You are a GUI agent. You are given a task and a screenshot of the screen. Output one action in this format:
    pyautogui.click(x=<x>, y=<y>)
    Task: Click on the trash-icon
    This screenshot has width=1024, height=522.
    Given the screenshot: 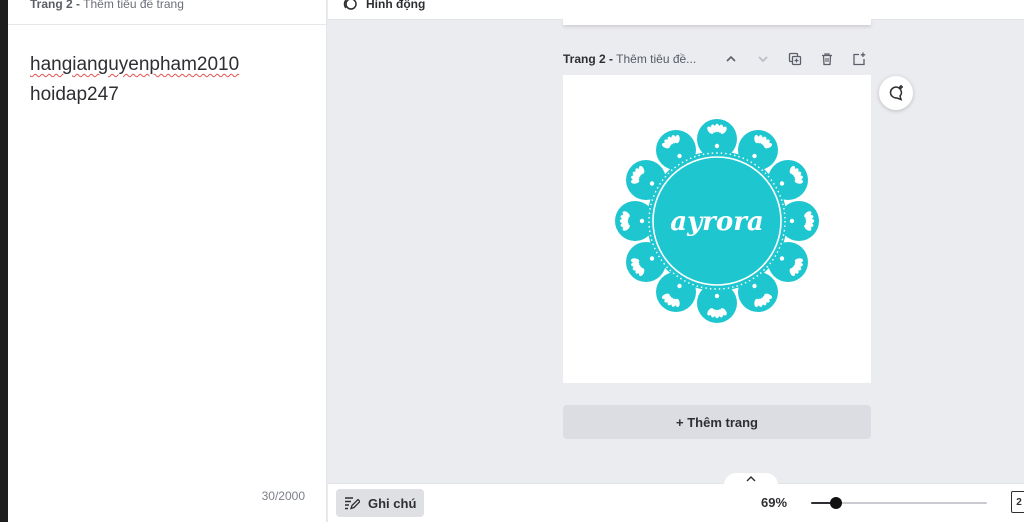 What is the action you would take?
    pyautogui.click(x=827, y=59)
    